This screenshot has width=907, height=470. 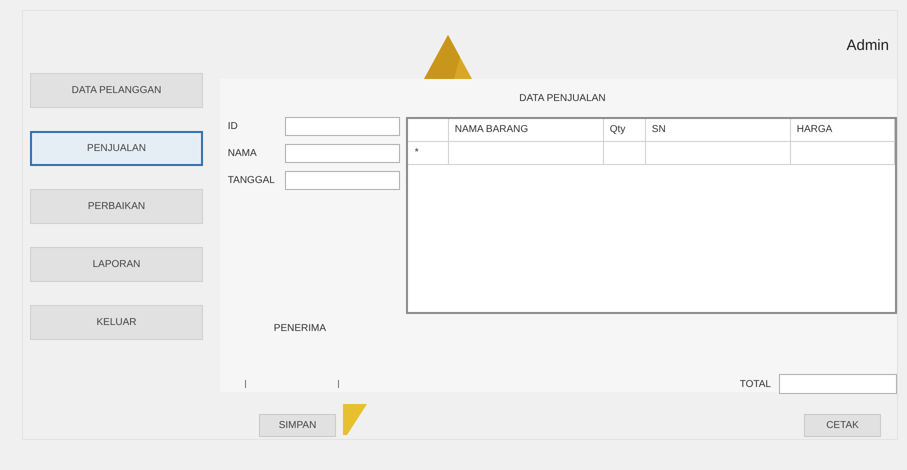 What do you see at coordinates (233, 127) in the screenshot?
I see `field-label: ID` at bounding box center [233, 127].